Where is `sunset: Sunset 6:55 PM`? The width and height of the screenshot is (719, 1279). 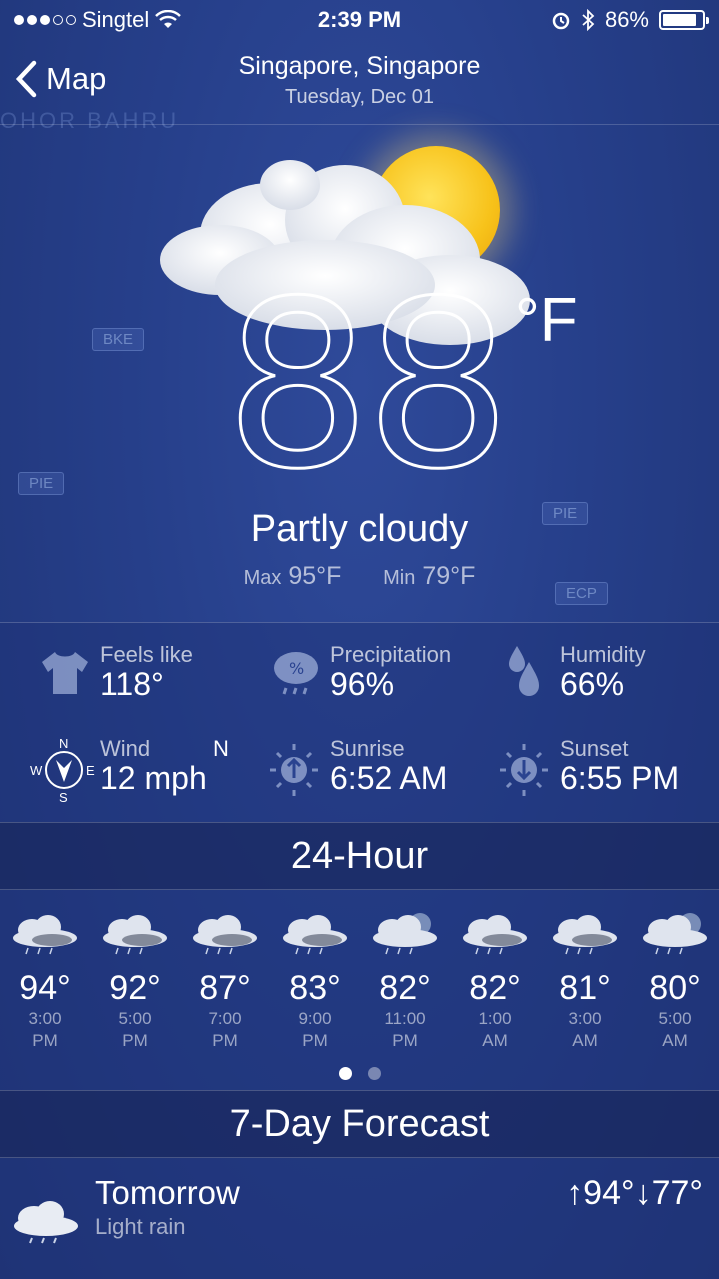
sunset: Sunset 6:55 PM is located at coordinates (619, 766).